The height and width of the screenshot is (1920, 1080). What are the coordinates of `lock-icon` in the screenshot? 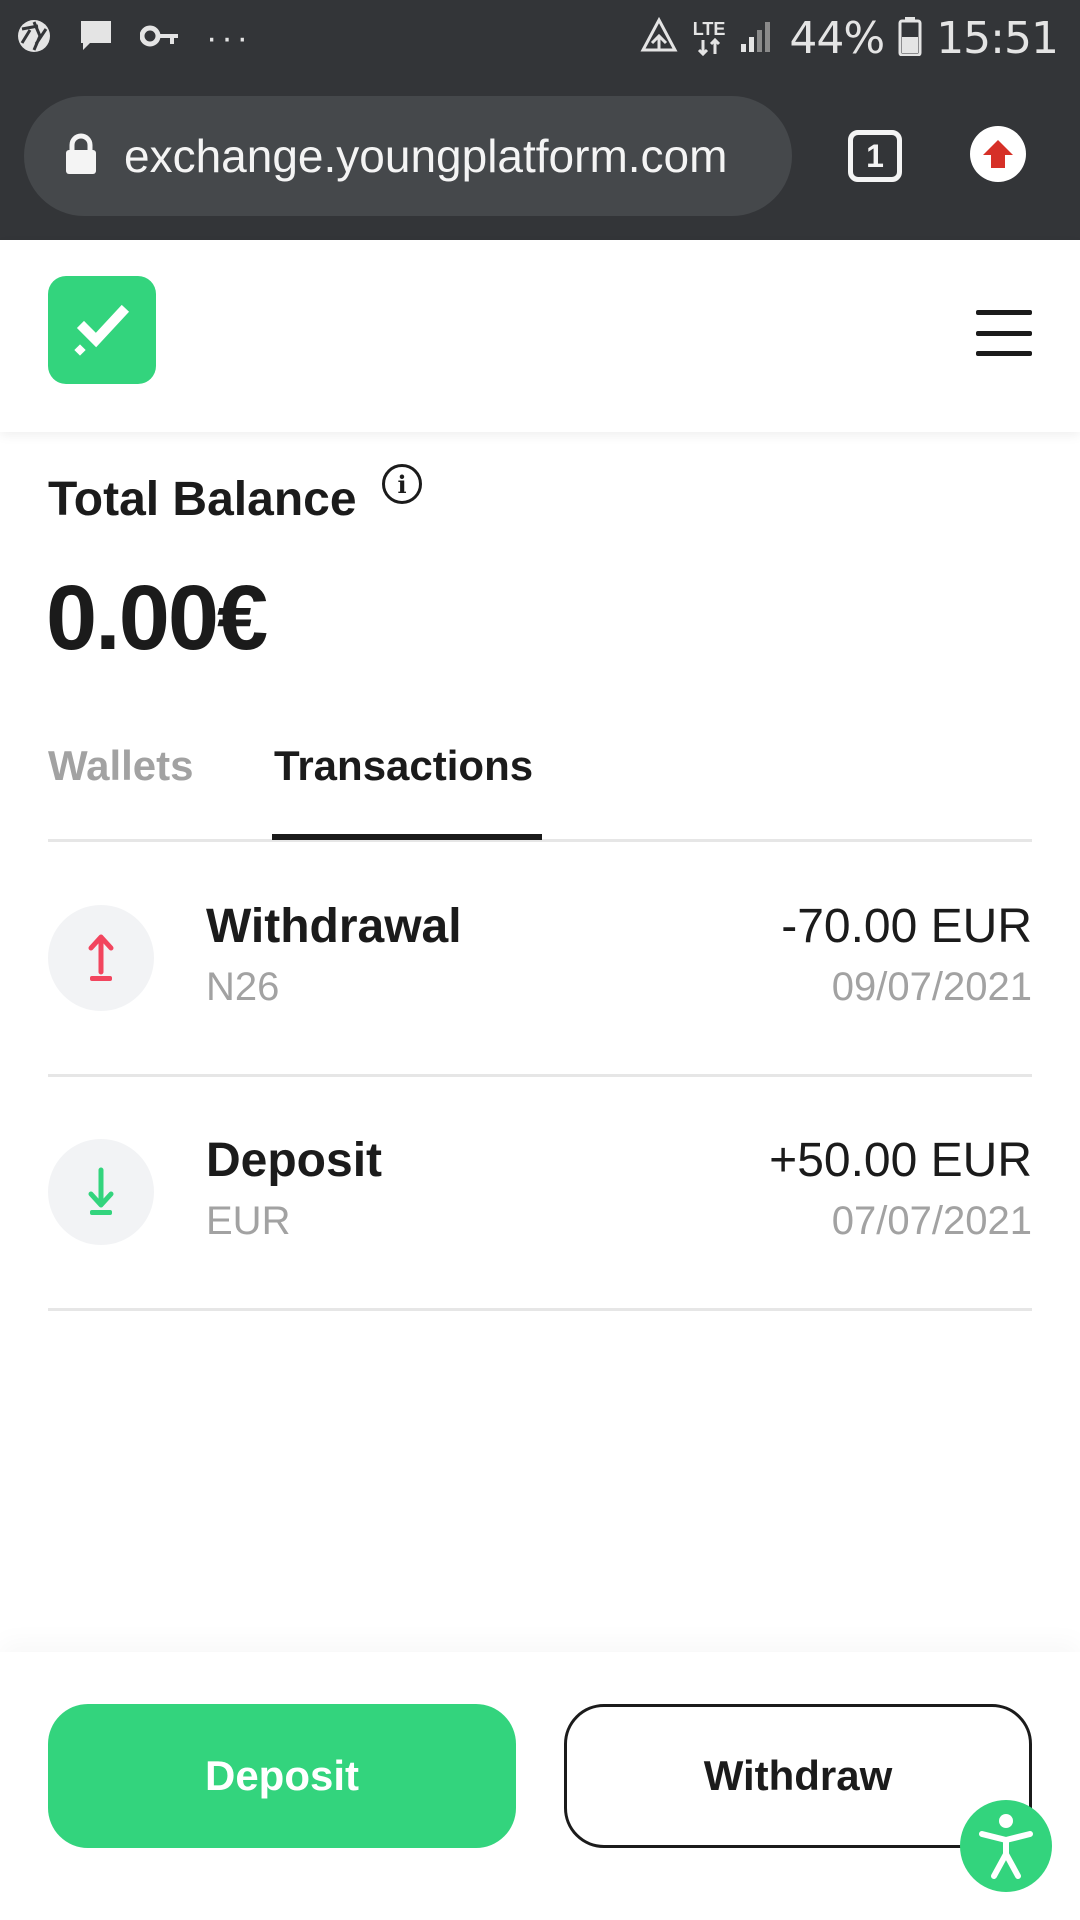 It's located at (81, 156).